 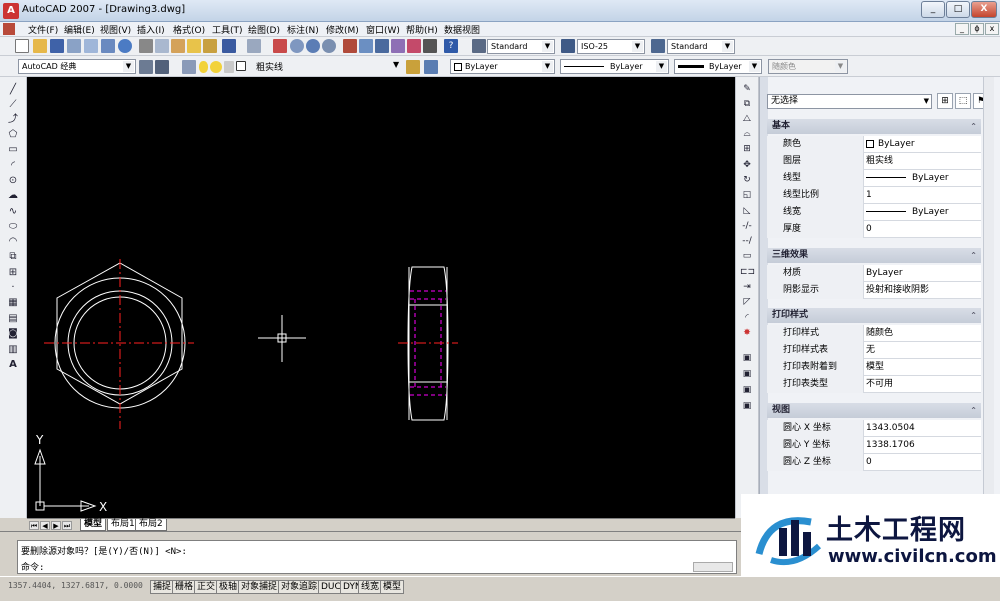 I want to click on prop-row-center-y: 圆心 Y 坐标 1338.1706, so click(x=874, y=445).